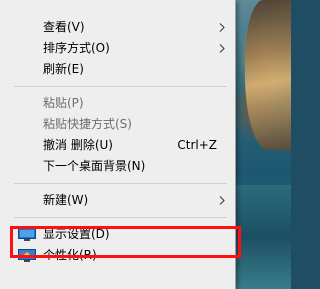 This screenshot has width=320, height=289. Describe the element at coordinates (117, 234) in the screenshot. I see `menu-item-display-settings: 显示设置(D)` at that location.